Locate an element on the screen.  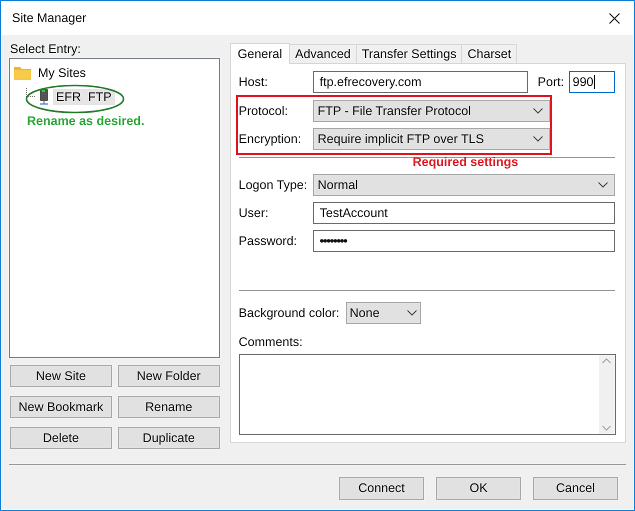
field-label: Comments: is located at coordinates (271, 342).